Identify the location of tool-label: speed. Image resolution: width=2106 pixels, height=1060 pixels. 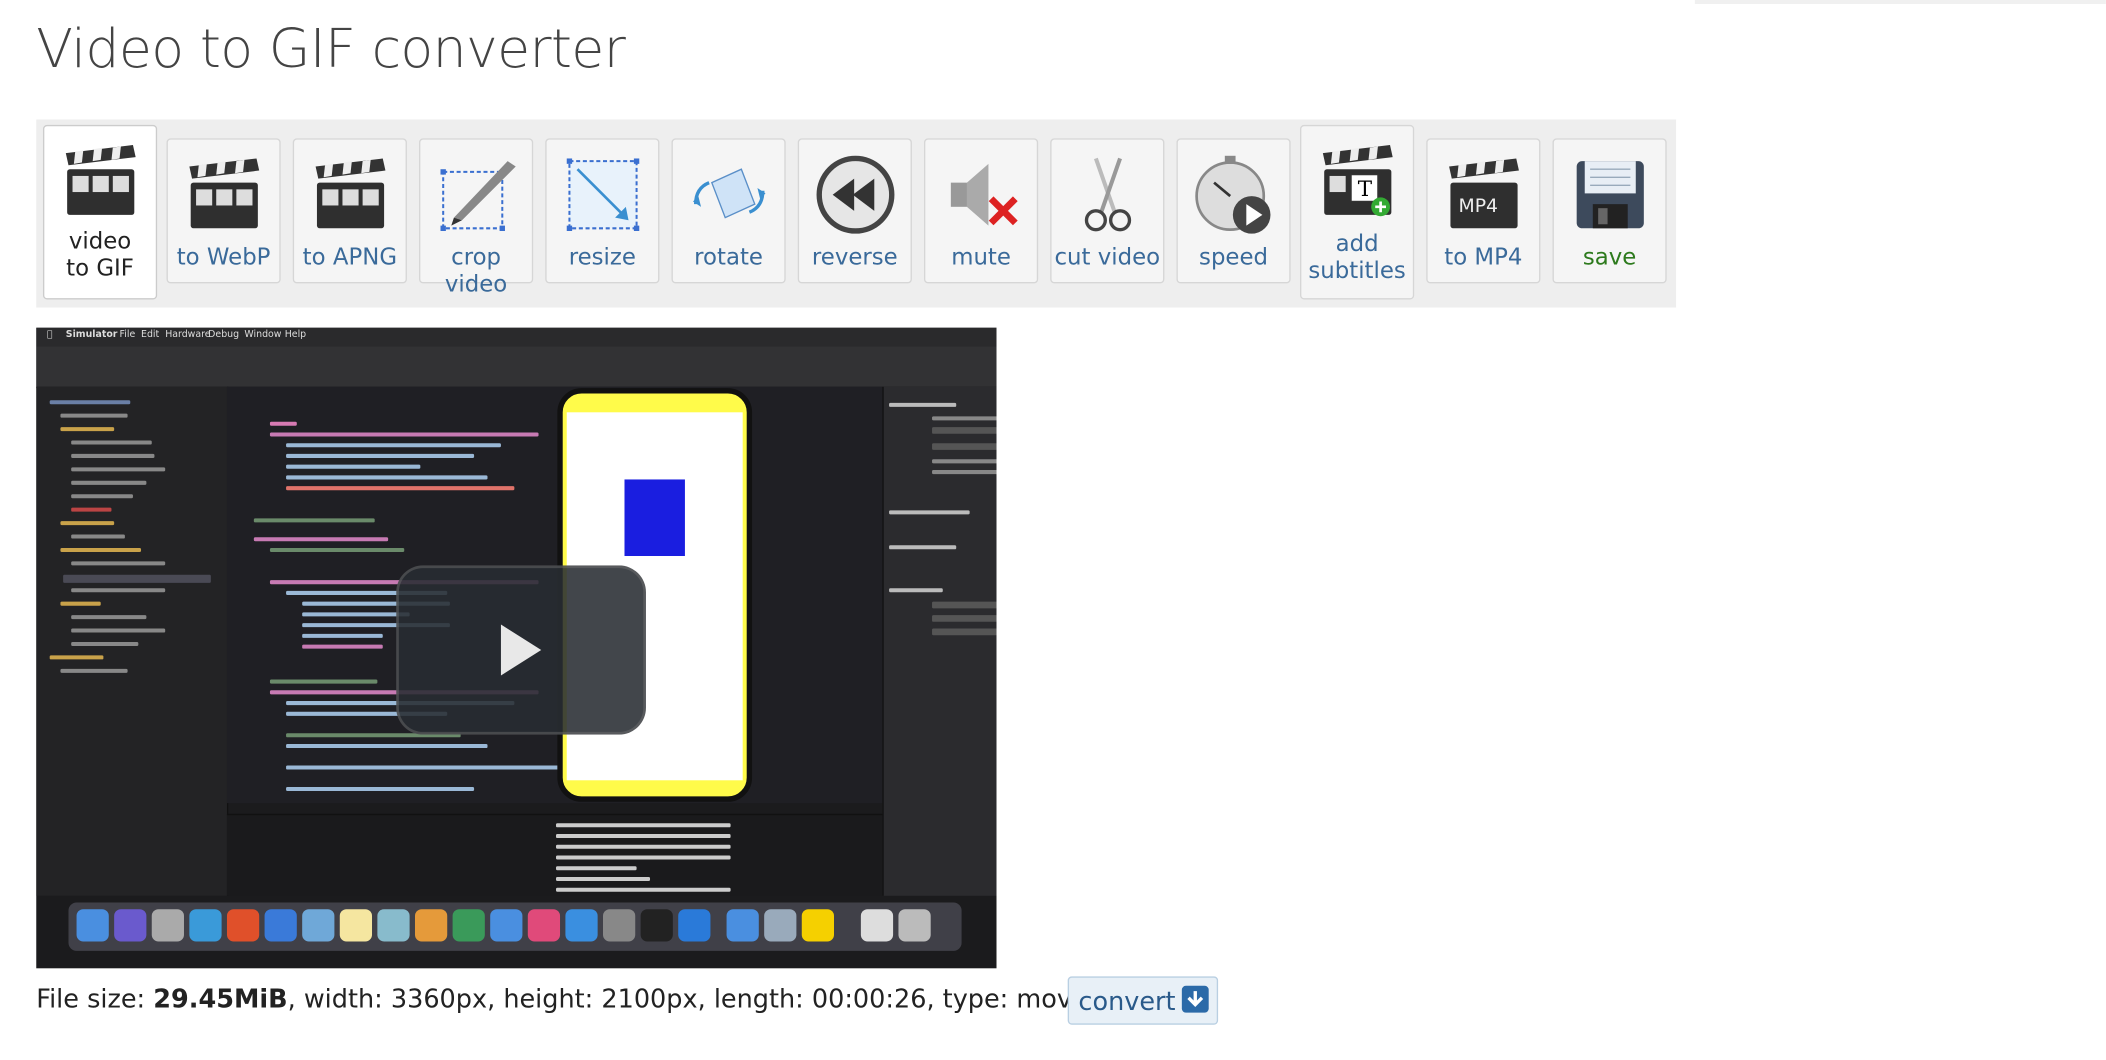
(1234, 258).